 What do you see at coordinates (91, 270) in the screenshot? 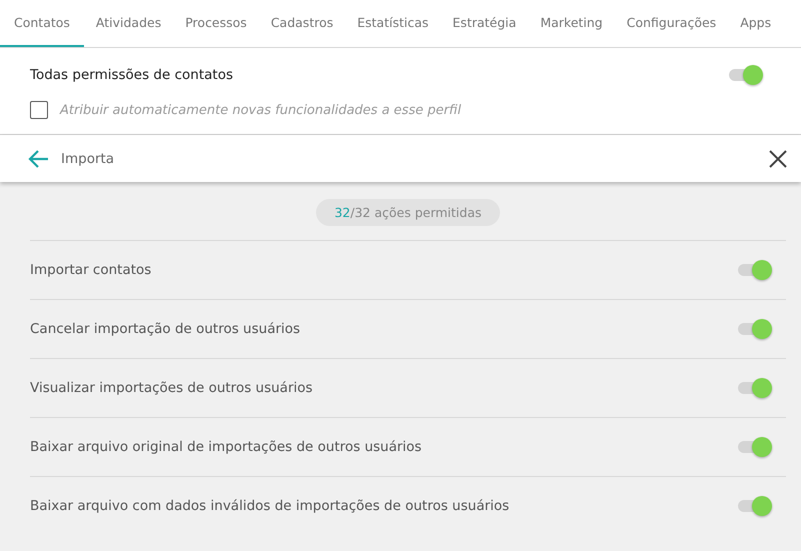
I see `permission-label: Importar contatos` at bounding box center [91, 270].